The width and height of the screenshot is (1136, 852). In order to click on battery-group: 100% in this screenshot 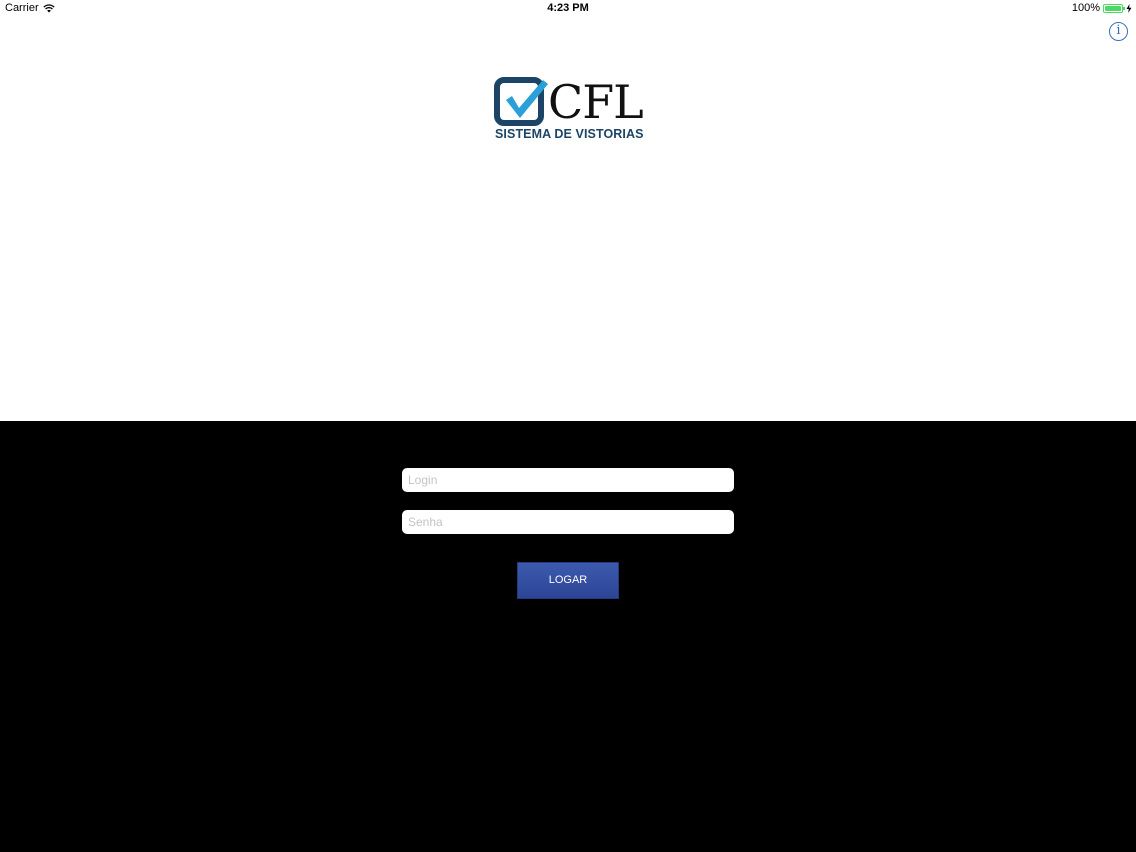, I will do `click(1102, 8)`.